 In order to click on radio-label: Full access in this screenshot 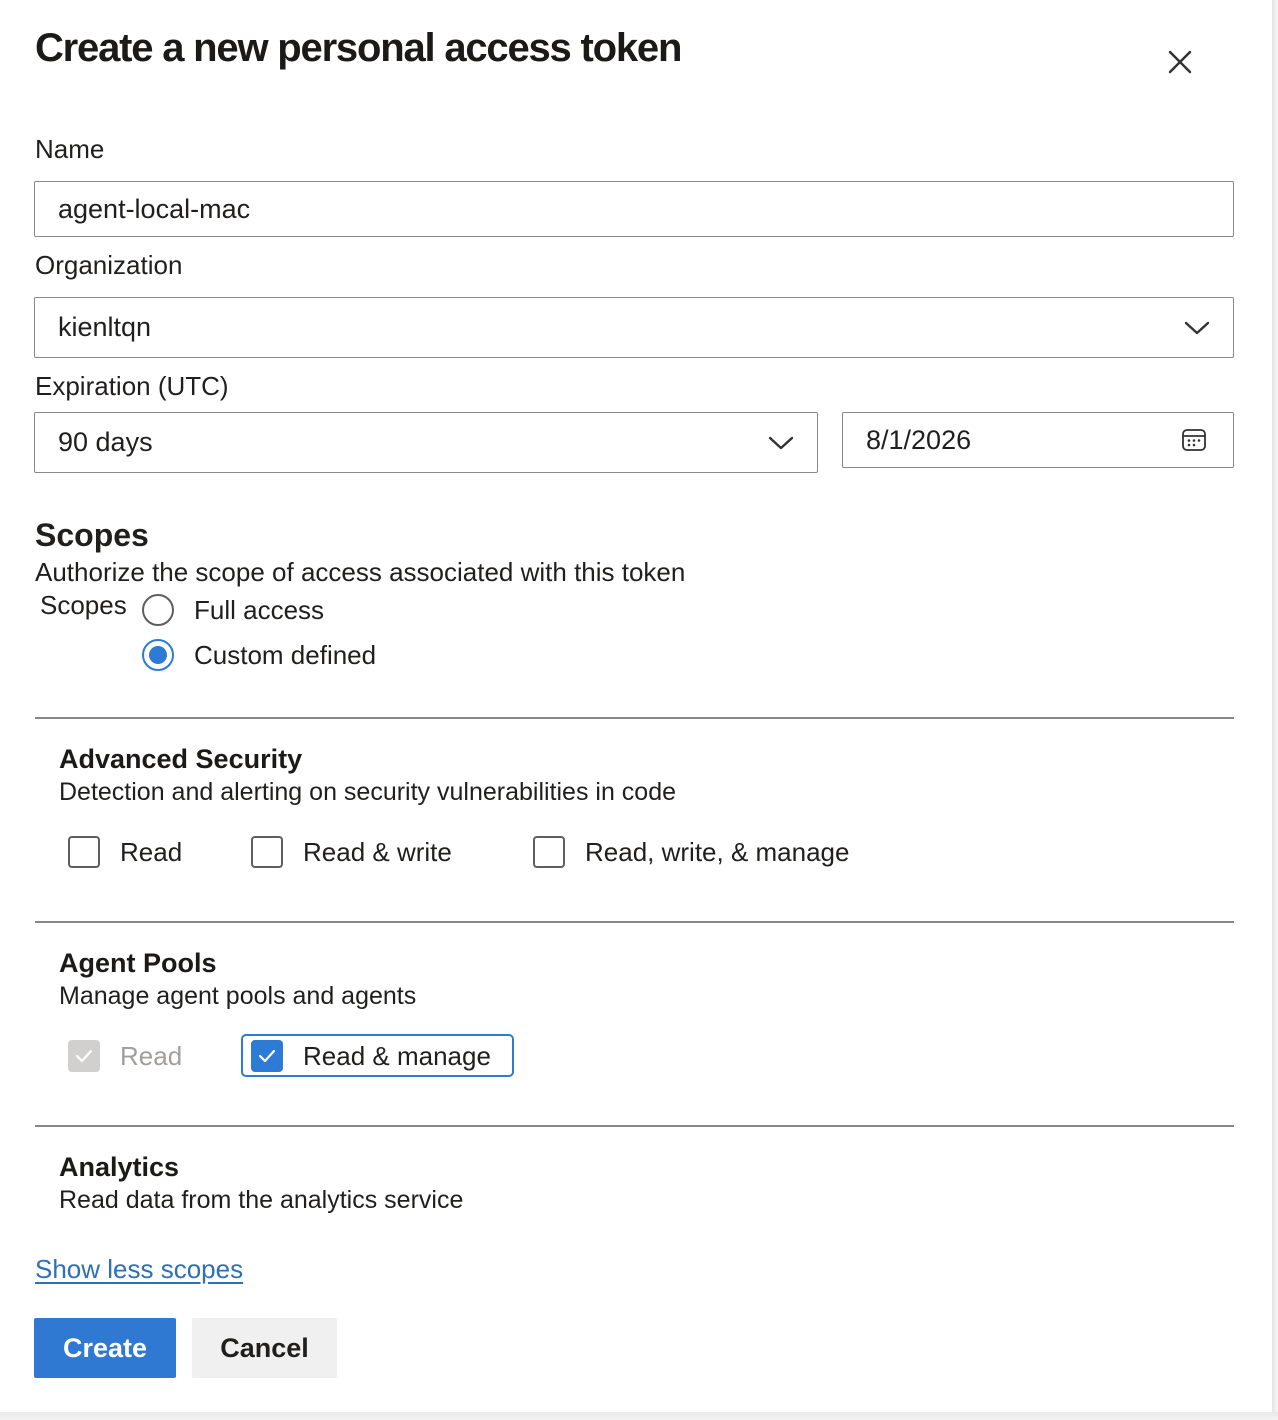, I will do `click(259, 609)`.